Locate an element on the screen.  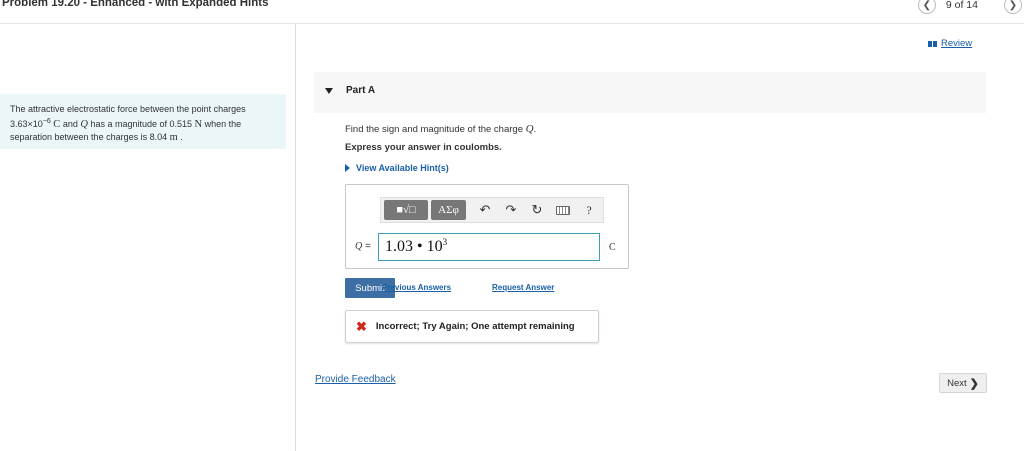
column-divider is located at coordinates (295, 237).